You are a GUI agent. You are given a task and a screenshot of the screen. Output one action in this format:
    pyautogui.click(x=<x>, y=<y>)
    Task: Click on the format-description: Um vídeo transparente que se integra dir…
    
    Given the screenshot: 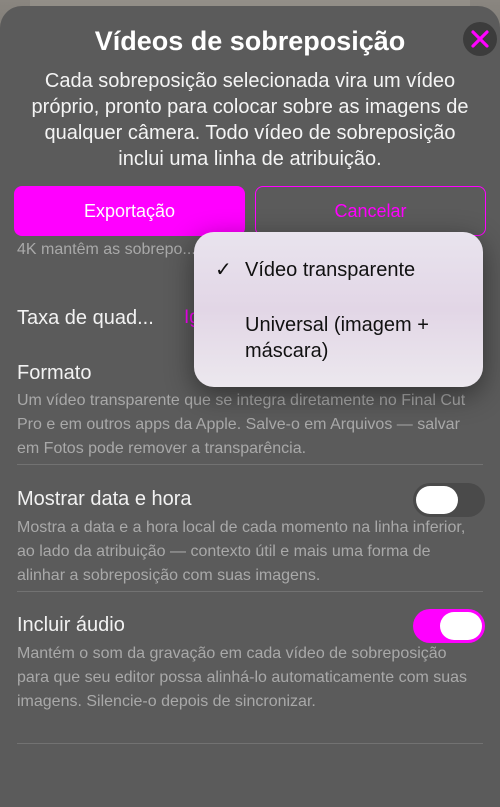 What is the action you would take?
    pyautogui.click(x=241, y=424)
    